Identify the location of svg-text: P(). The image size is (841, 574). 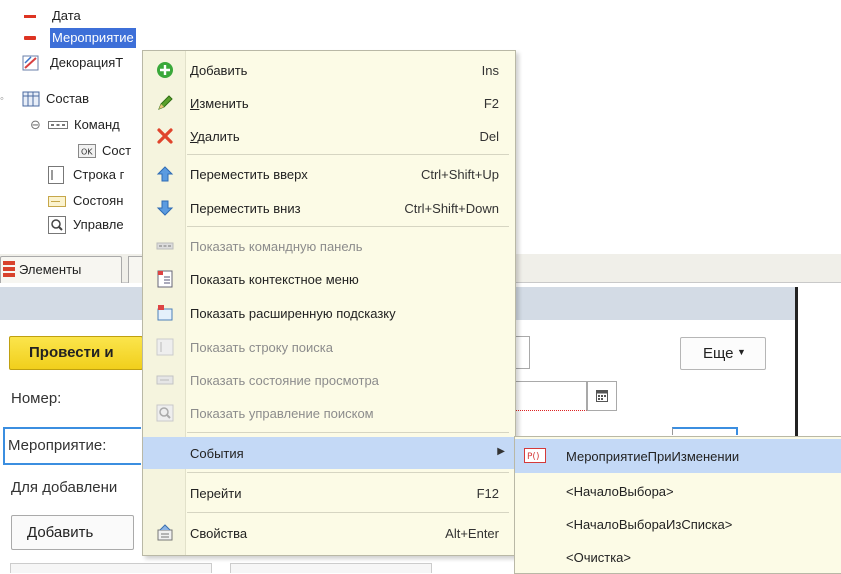
(533, 457).